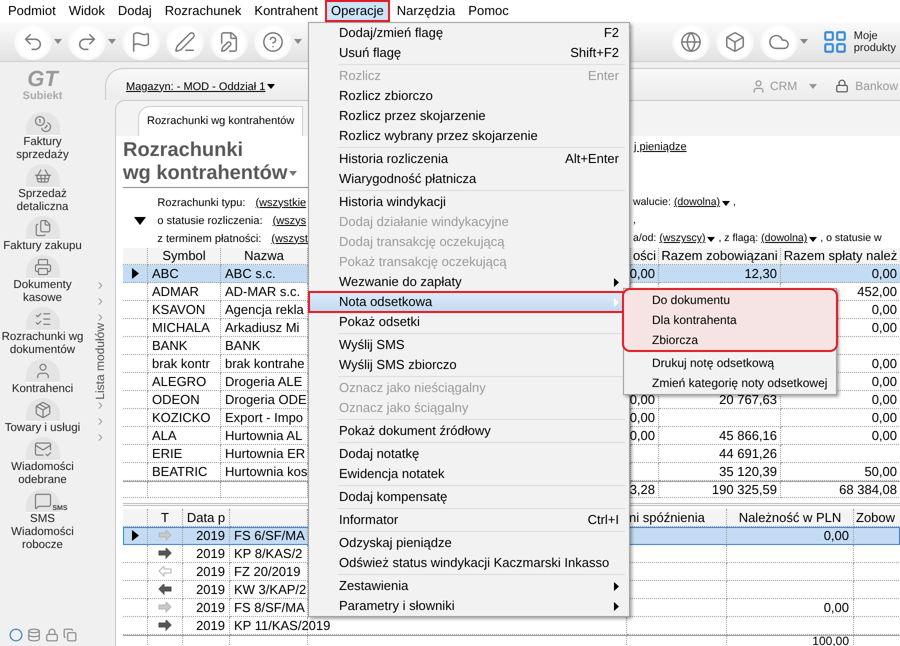 The width and height of the screenshot is (900, 646). Describe the element at coordinates (181, 363) in the screenshot. I see `table-cell-text: brak kontr` at that location.